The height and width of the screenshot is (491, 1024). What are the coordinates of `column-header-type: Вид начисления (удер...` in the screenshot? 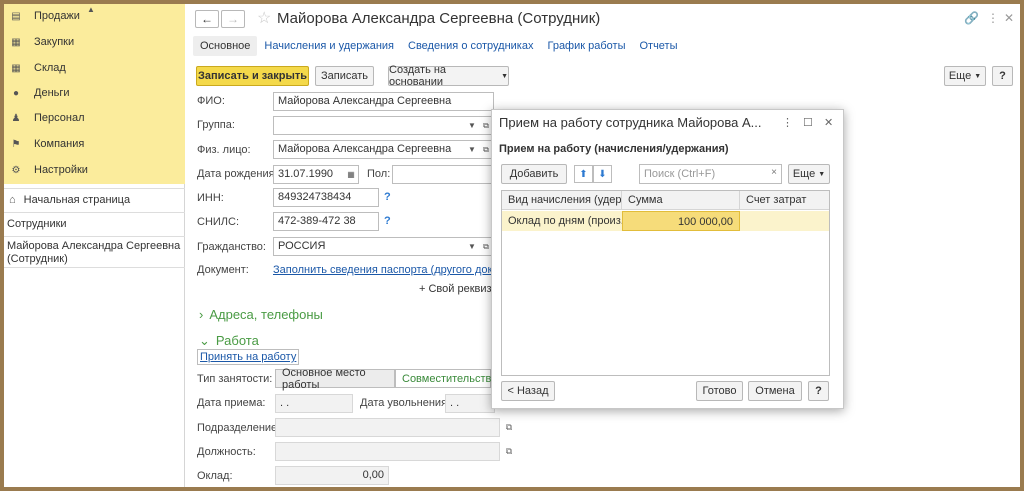 It's located at (562, 200).